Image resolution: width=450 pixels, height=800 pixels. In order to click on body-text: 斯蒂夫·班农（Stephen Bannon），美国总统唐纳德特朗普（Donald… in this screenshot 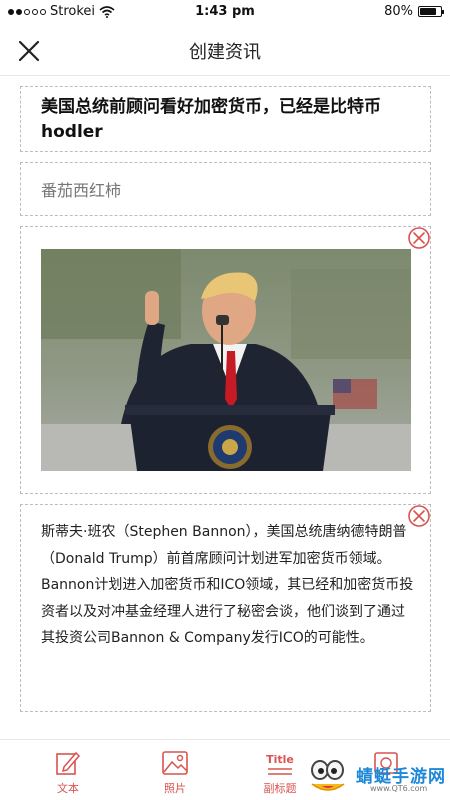, I will do `click(227, 585)`.